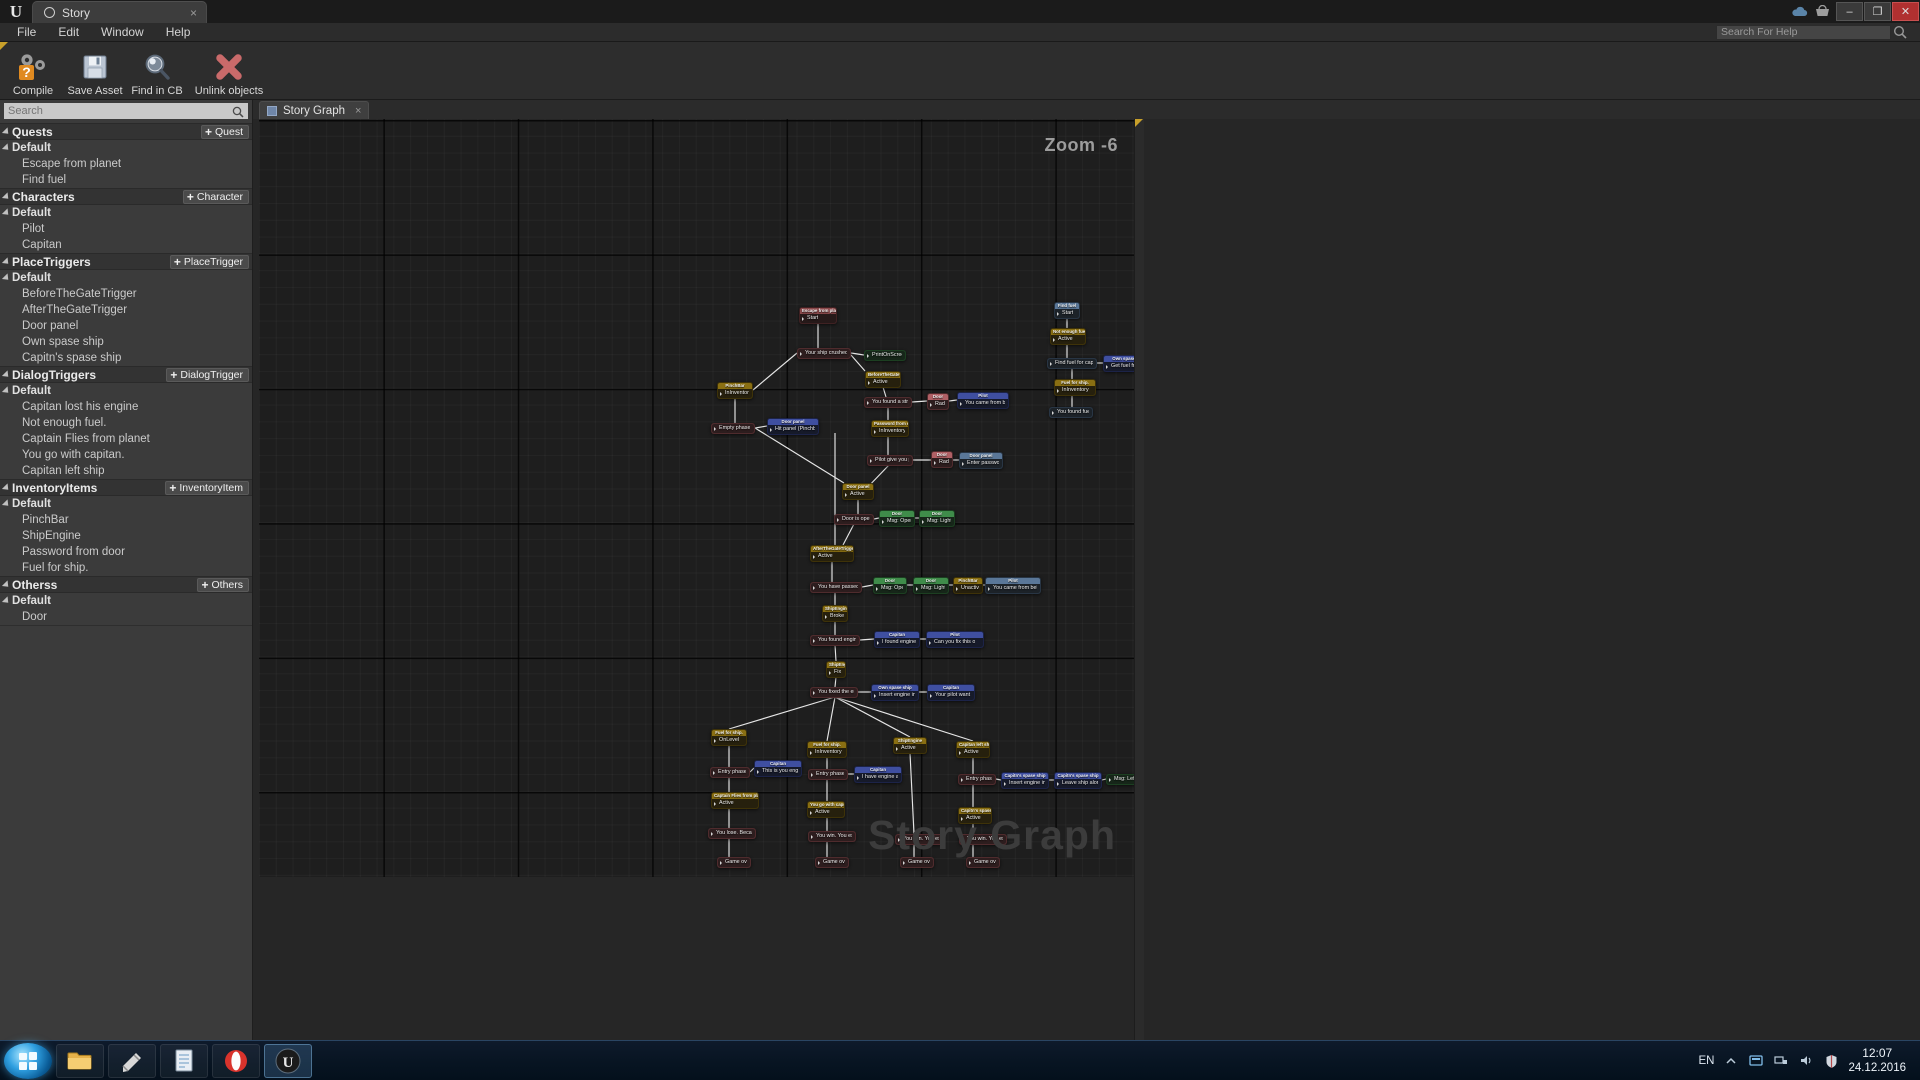  What do you see at coordinates (95, 71) in the screenshot?
I see `save-asset-button: Save Asset` at bounding box center [95, 71].